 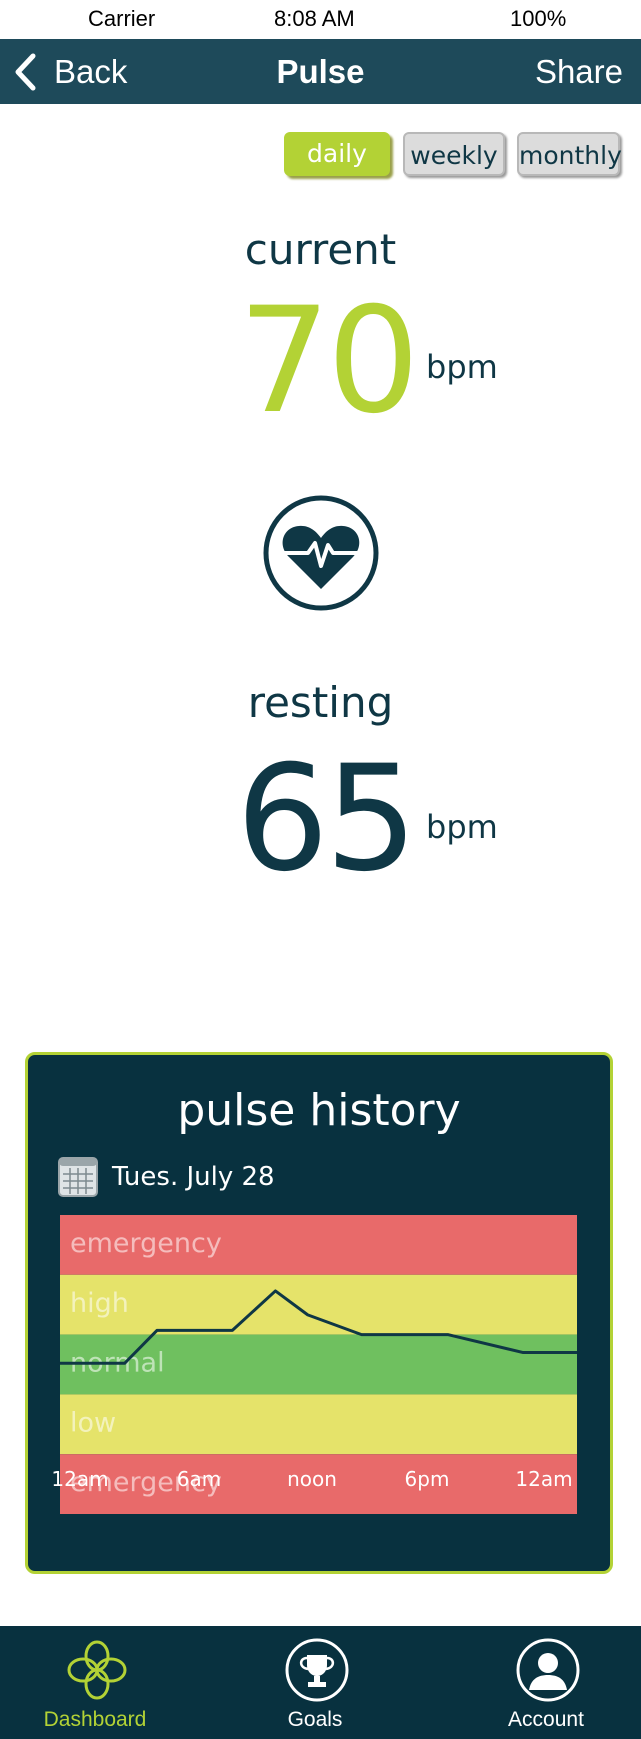 What do you see at coordinates (93, 1422) in the screenshot?
I see `band-label: low` at bounding box center [93, 1422].